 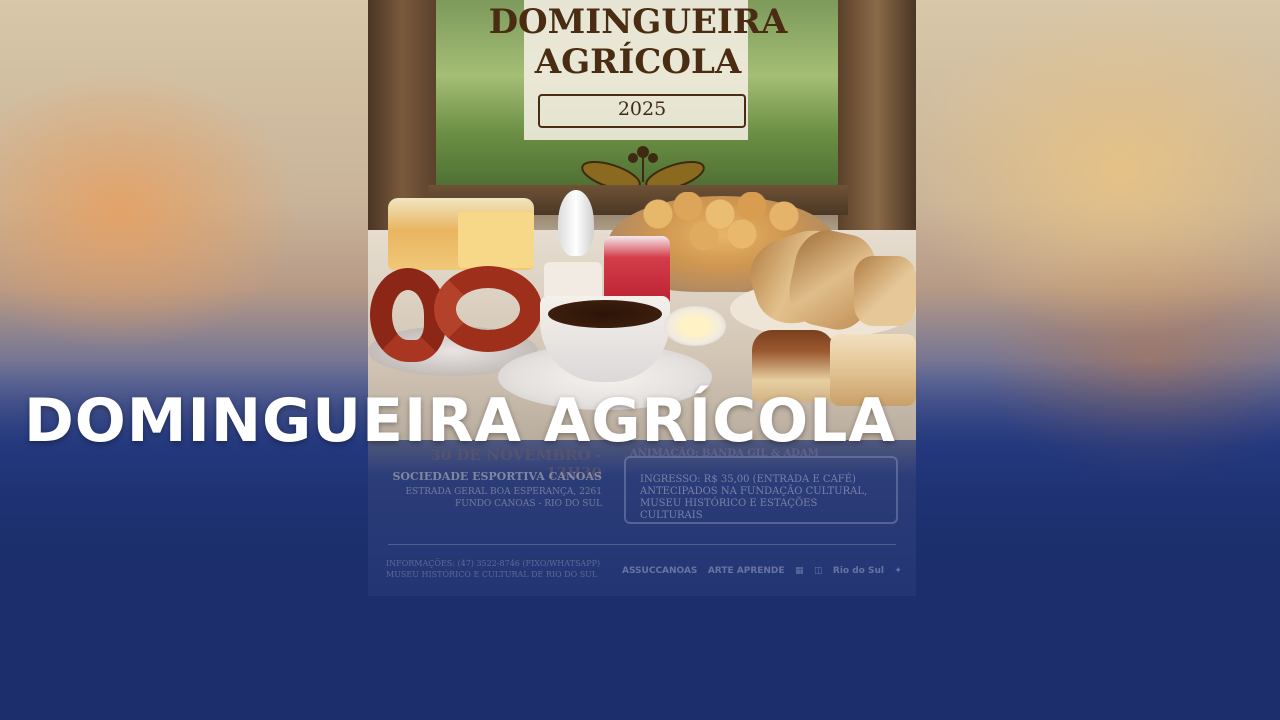 I want to click on cheese-cut, so click(x=496, y=240).